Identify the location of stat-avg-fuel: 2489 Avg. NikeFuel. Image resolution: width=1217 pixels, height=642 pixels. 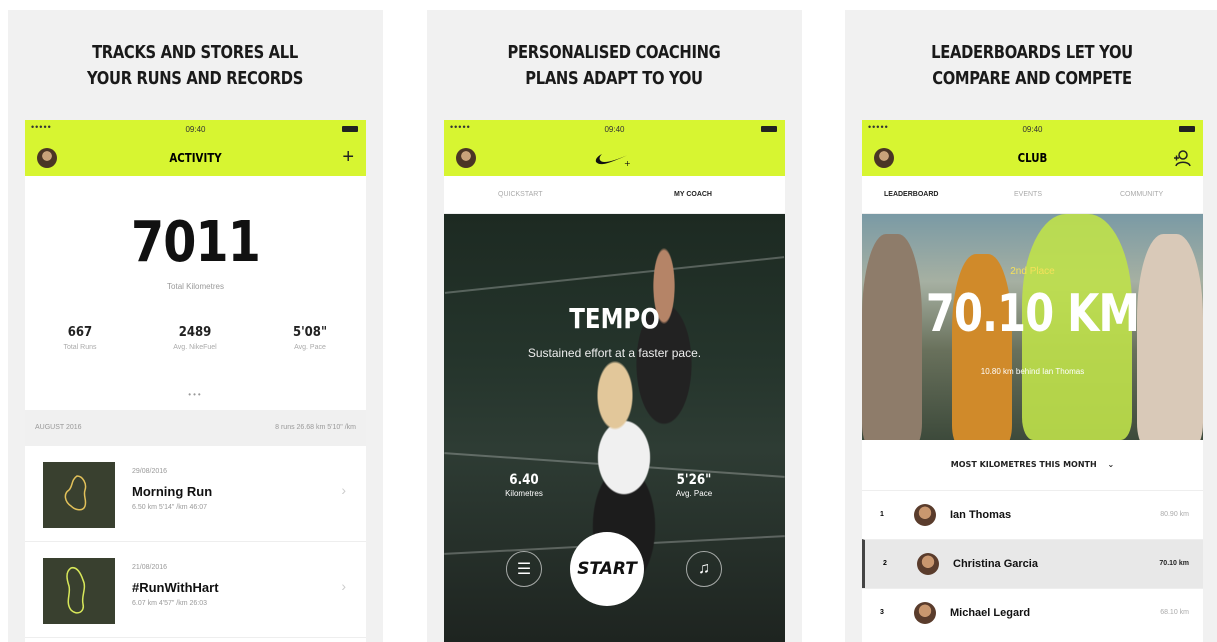
(195, 338).